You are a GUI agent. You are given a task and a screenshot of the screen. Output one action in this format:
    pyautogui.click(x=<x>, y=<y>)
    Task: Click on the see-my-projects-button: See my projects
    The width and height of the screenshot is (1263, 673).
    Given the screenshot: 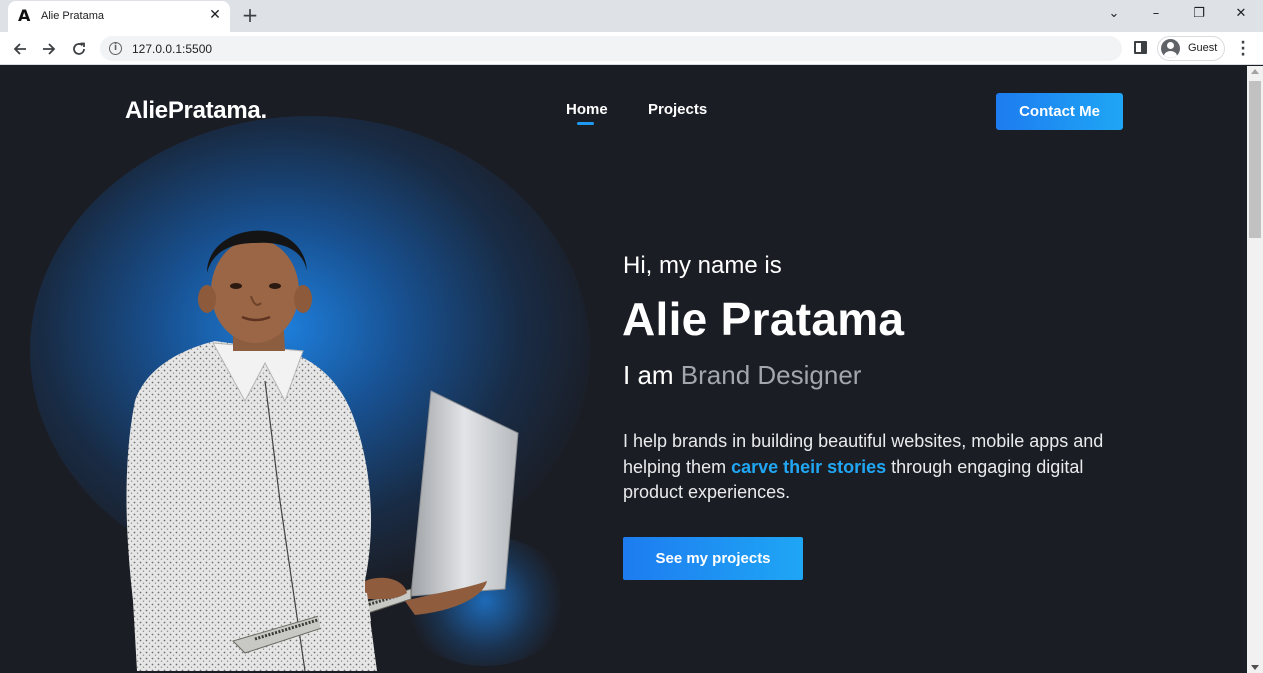 What is the action you would take?
    pyautogui.click(x=713, y=558)
    